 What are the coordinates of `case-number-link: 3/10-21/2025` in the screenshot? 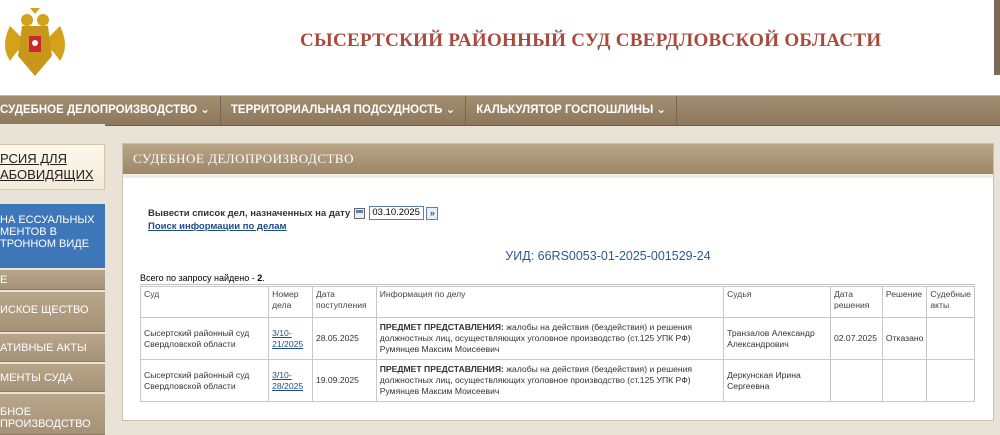 It's located at (287, 338).